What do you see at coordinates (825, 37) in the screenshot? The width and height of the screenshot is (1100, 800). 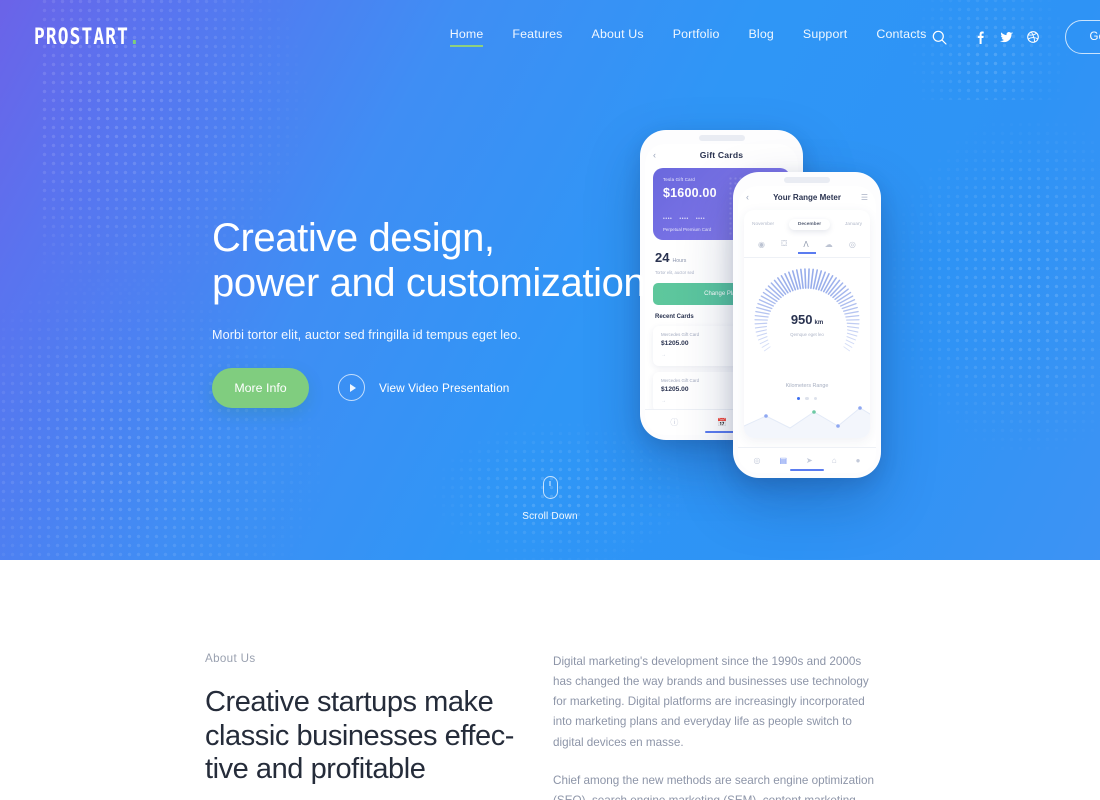 I see `nav-item-support: Support` at bounding box center [825, 37].